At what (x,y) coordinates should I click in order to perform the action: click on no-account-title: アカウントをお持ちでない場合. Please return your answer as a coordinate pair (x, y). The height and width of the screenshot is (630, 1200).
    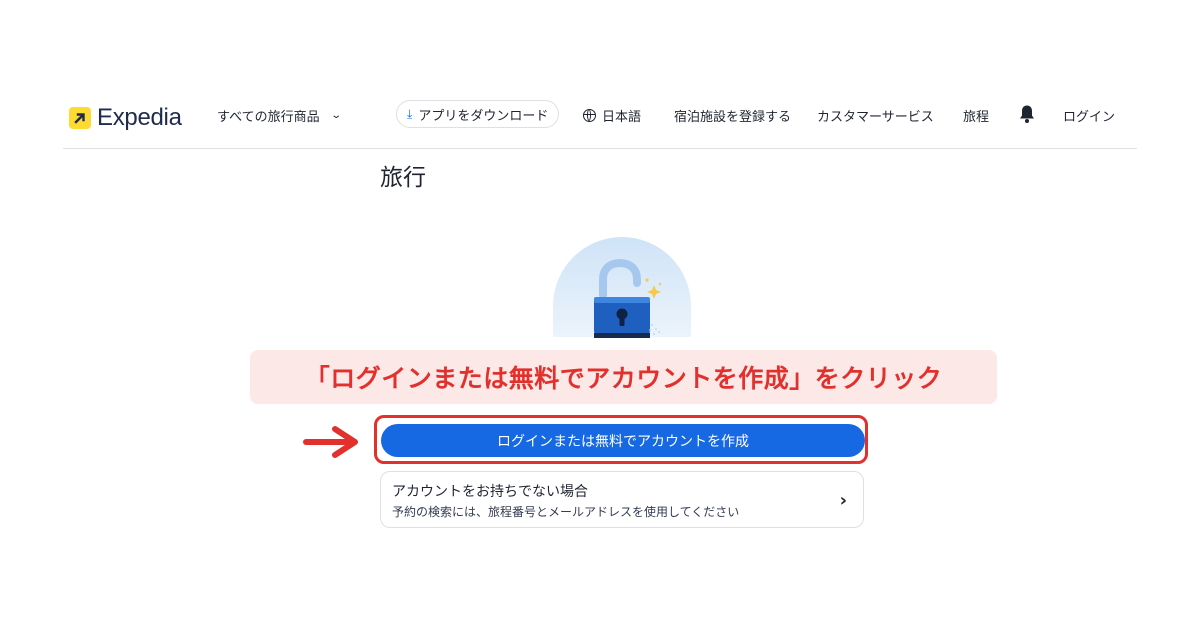
    Looking at the image, I should click on (490, 492).